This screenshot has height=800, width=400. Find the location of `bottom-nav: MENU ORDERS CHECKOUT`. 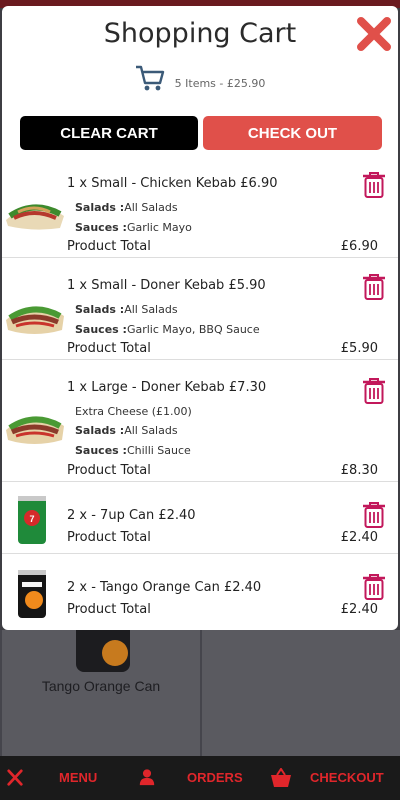

bottom-nav: MENU ORDERS CHECKOUT is located at coordinates (200, 778).